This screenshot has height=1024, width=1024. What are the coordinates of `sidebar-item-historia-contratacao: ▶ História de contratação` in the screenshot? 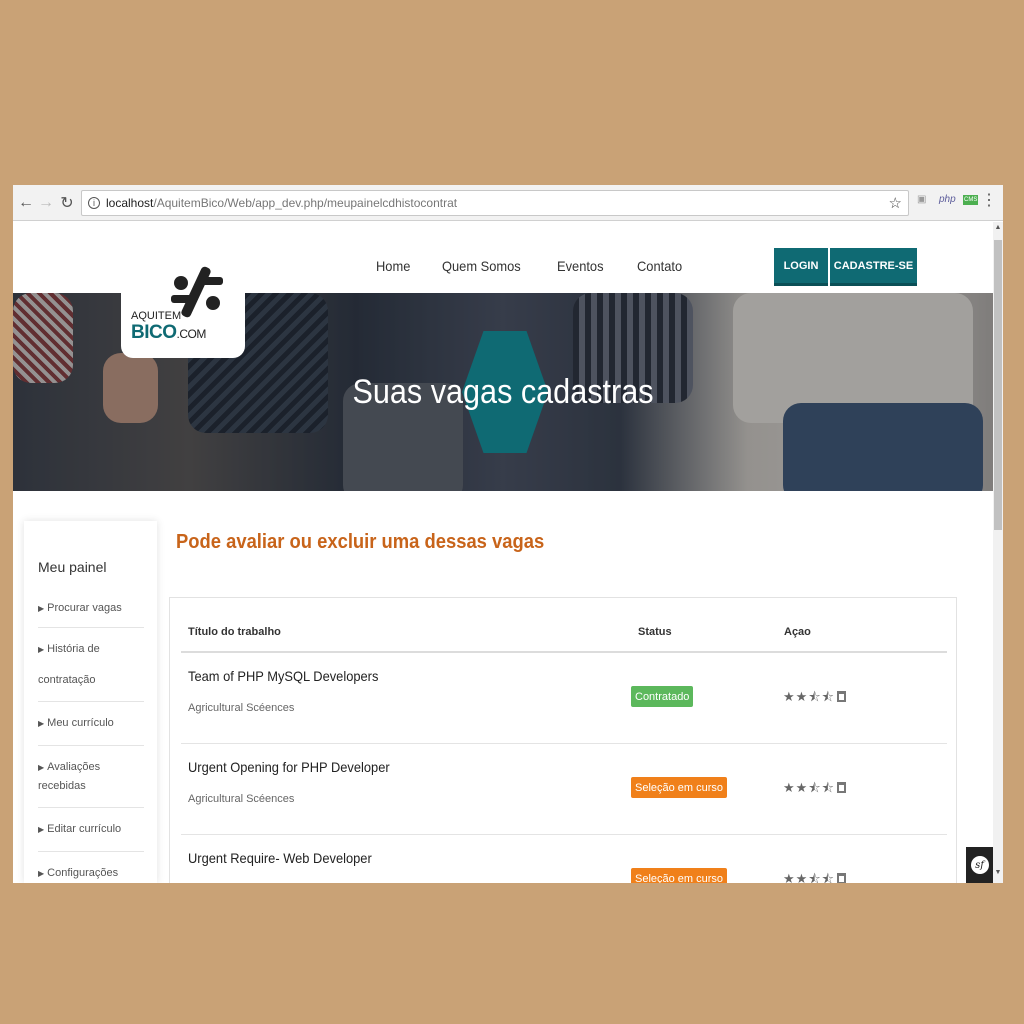 It's located at (91, 665).